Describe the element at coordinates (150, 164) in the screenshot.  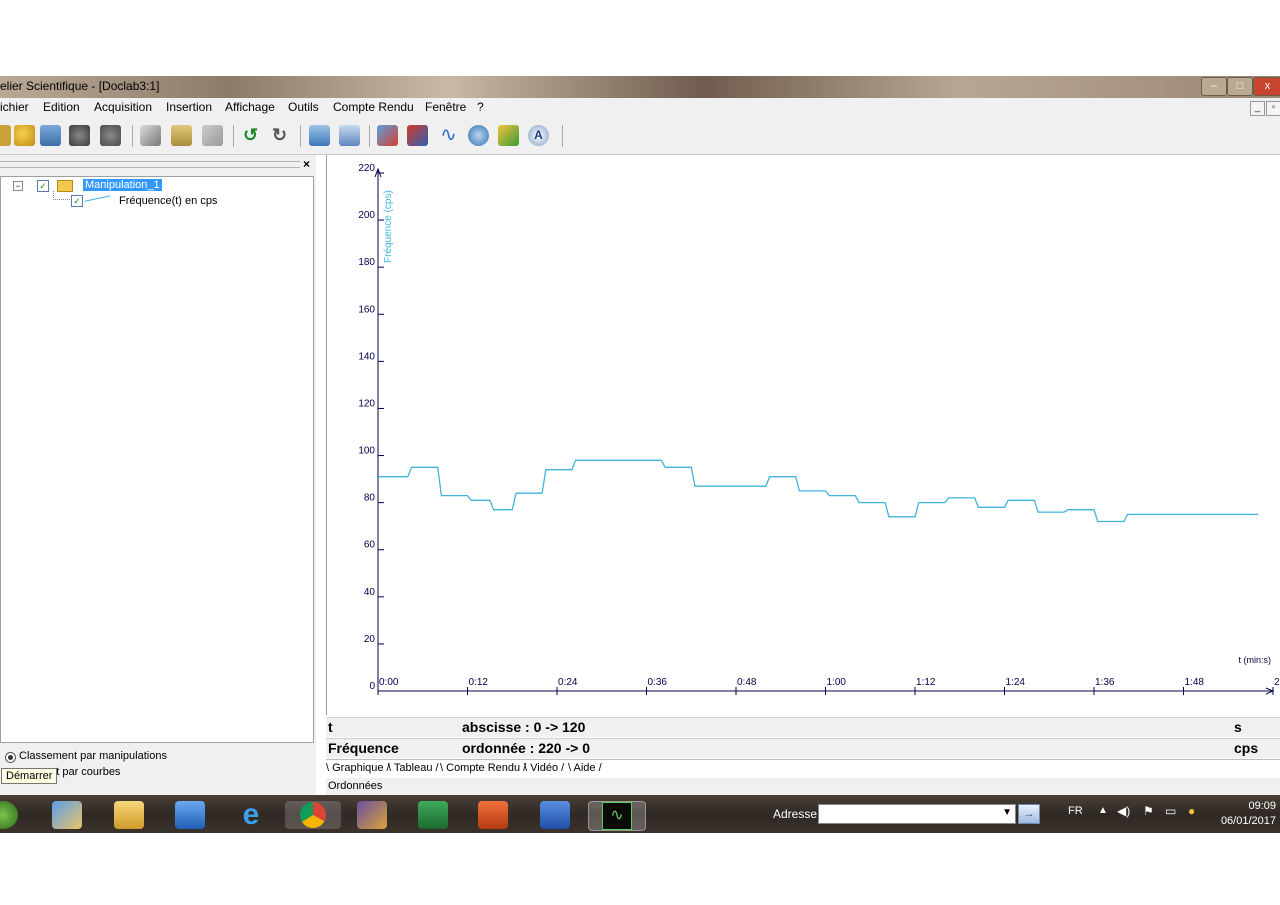
I see `panel-grip` at that location.